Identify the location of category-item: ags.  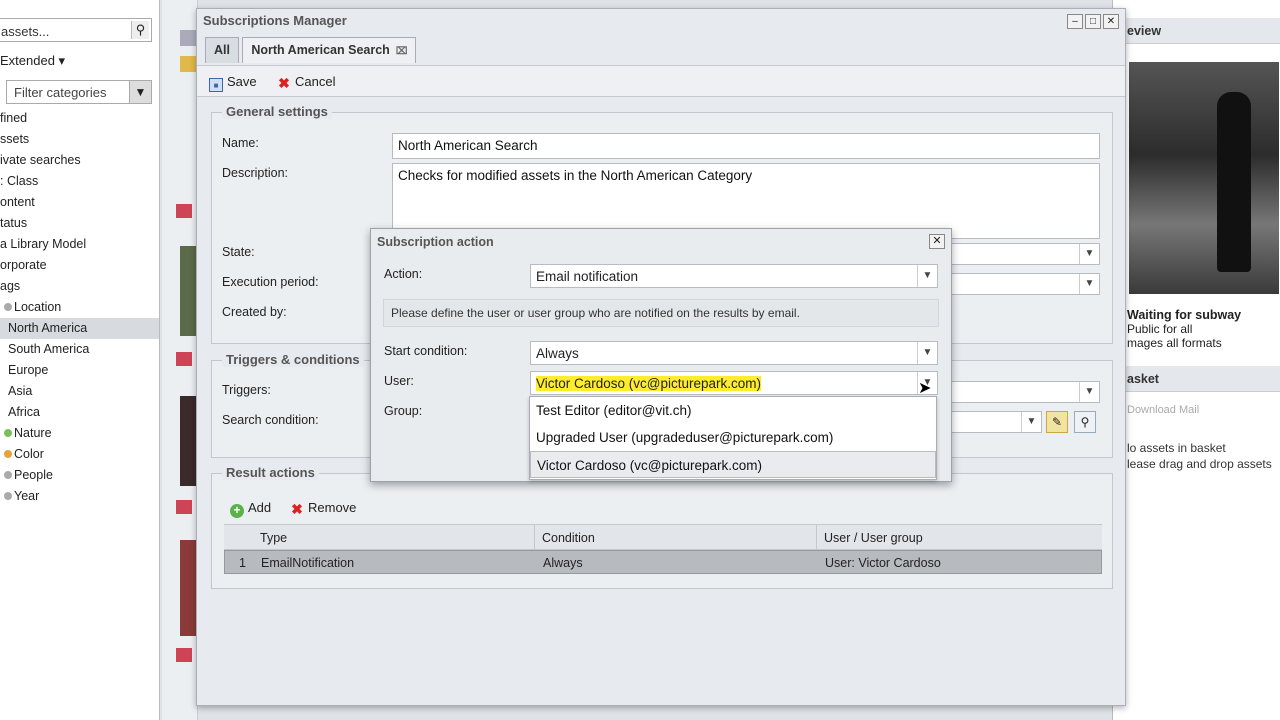
(79, 286).